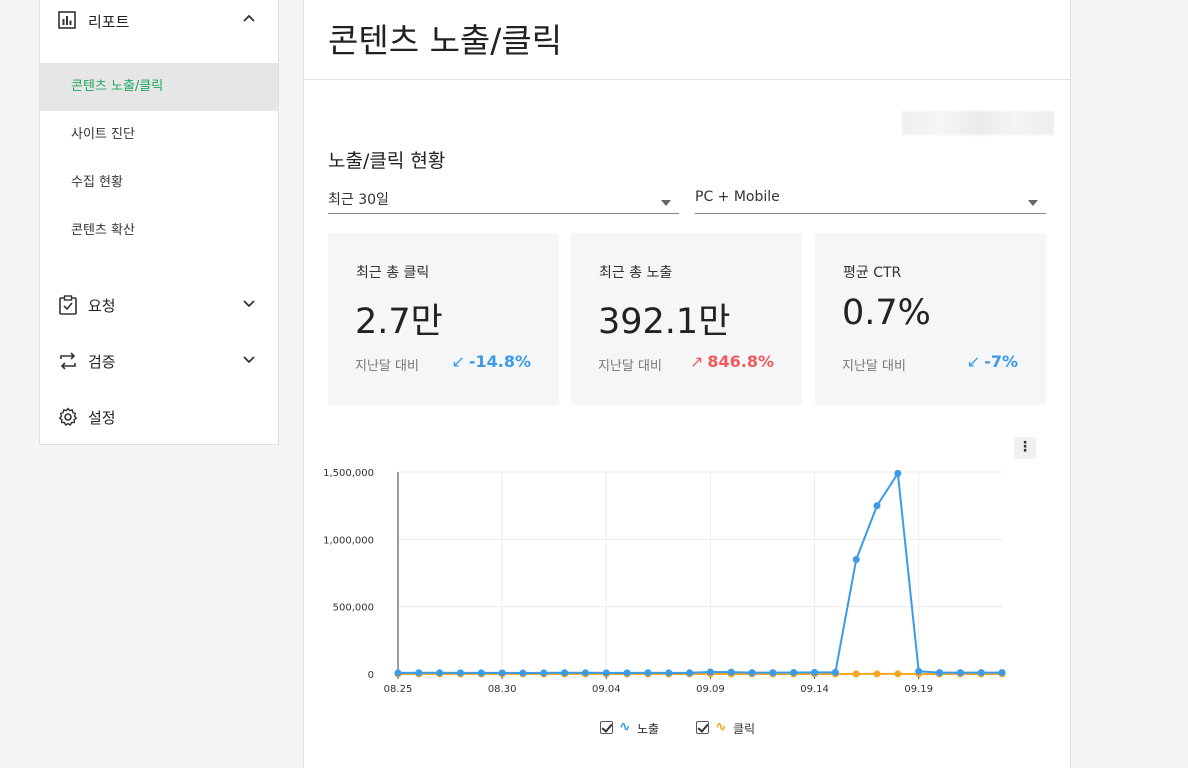 This screenshot has height=768, width=1188. Describe the element at coordinates (159, 416) in the screenshot. I see `sidebar-group-settings: 설정` at that location.